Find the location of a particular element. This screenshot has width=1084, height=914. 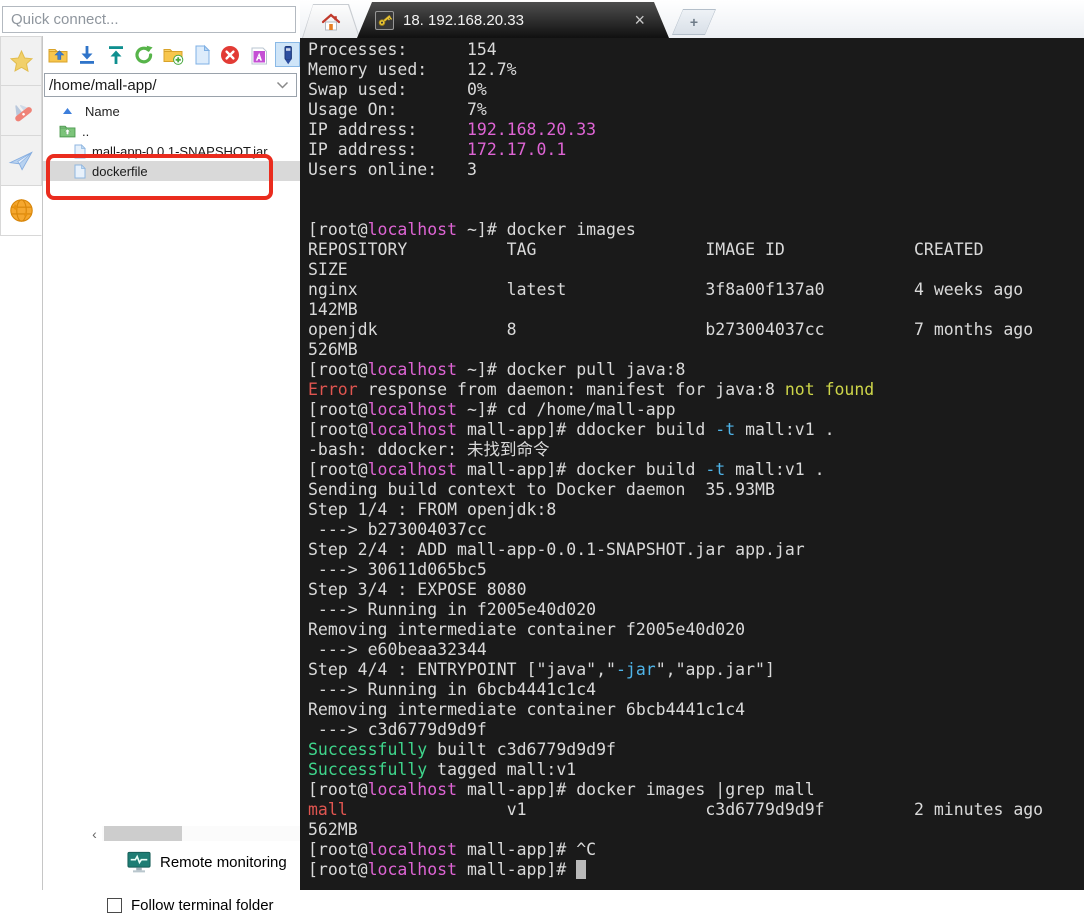

parent-folder-icon is located at coordinates (67, 131).